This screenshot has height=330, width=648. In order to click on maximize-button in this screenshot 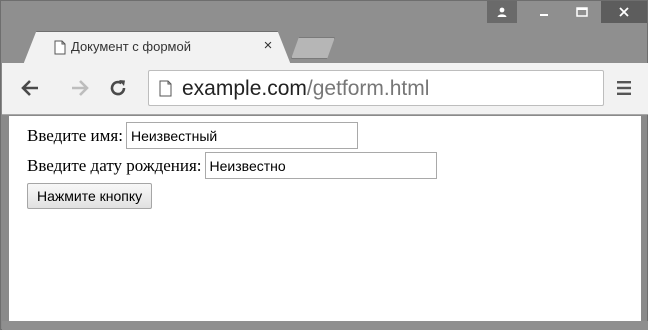, I will do `click(582, 12)`.